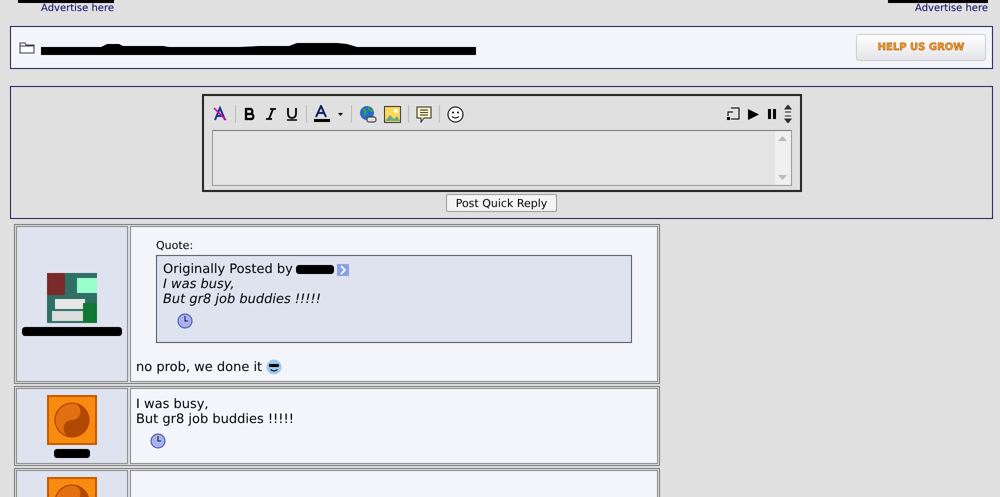  Describe the element at coordinates (788, 114) in the screenshot. I see `resize-icon` at that location.